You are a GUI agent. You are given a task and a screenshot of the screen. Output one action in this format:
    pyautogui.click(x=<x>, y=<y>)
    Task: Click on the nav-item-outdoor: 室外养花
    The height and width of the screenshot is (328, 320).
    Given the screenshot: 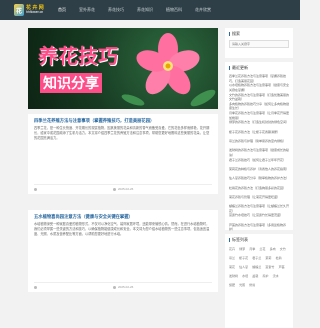 What is the action you would take?
    pyautogui.click(x=87, y=10)
    